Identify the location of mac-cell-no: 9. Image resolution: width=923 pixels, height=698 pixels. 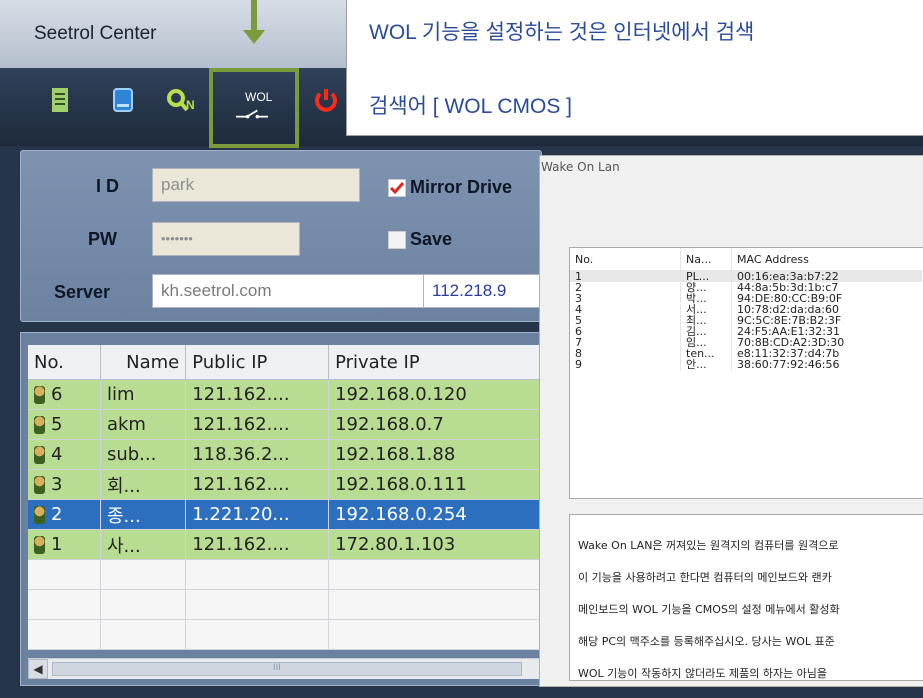
(625, 364).